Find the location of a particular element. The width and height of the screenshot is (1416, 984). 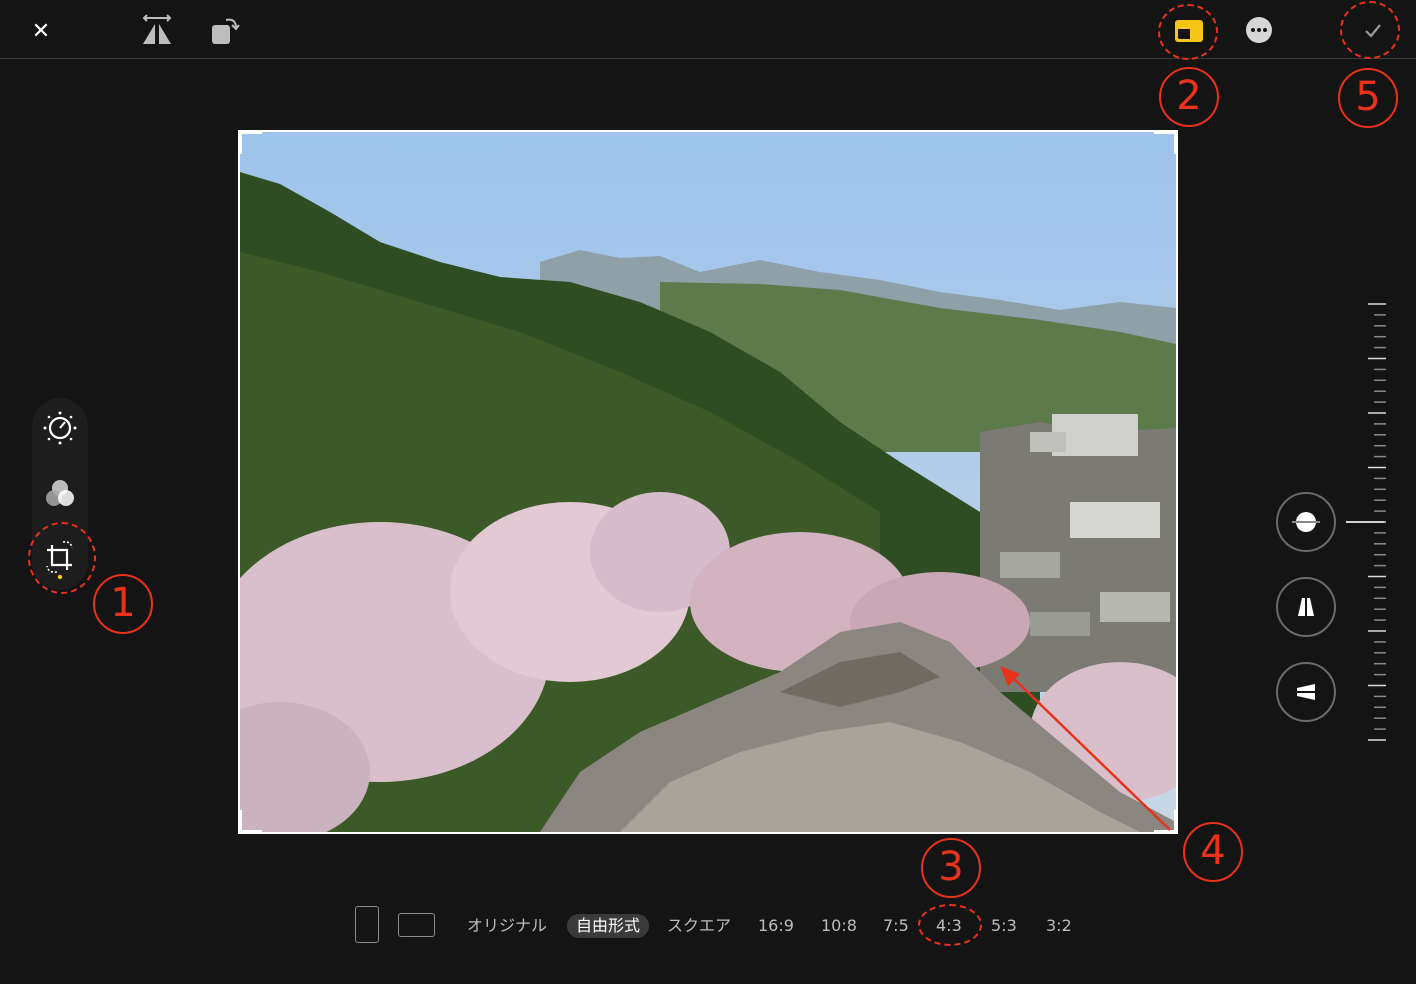

horizontal-perspective-button is located at coordinates (1306, 692).